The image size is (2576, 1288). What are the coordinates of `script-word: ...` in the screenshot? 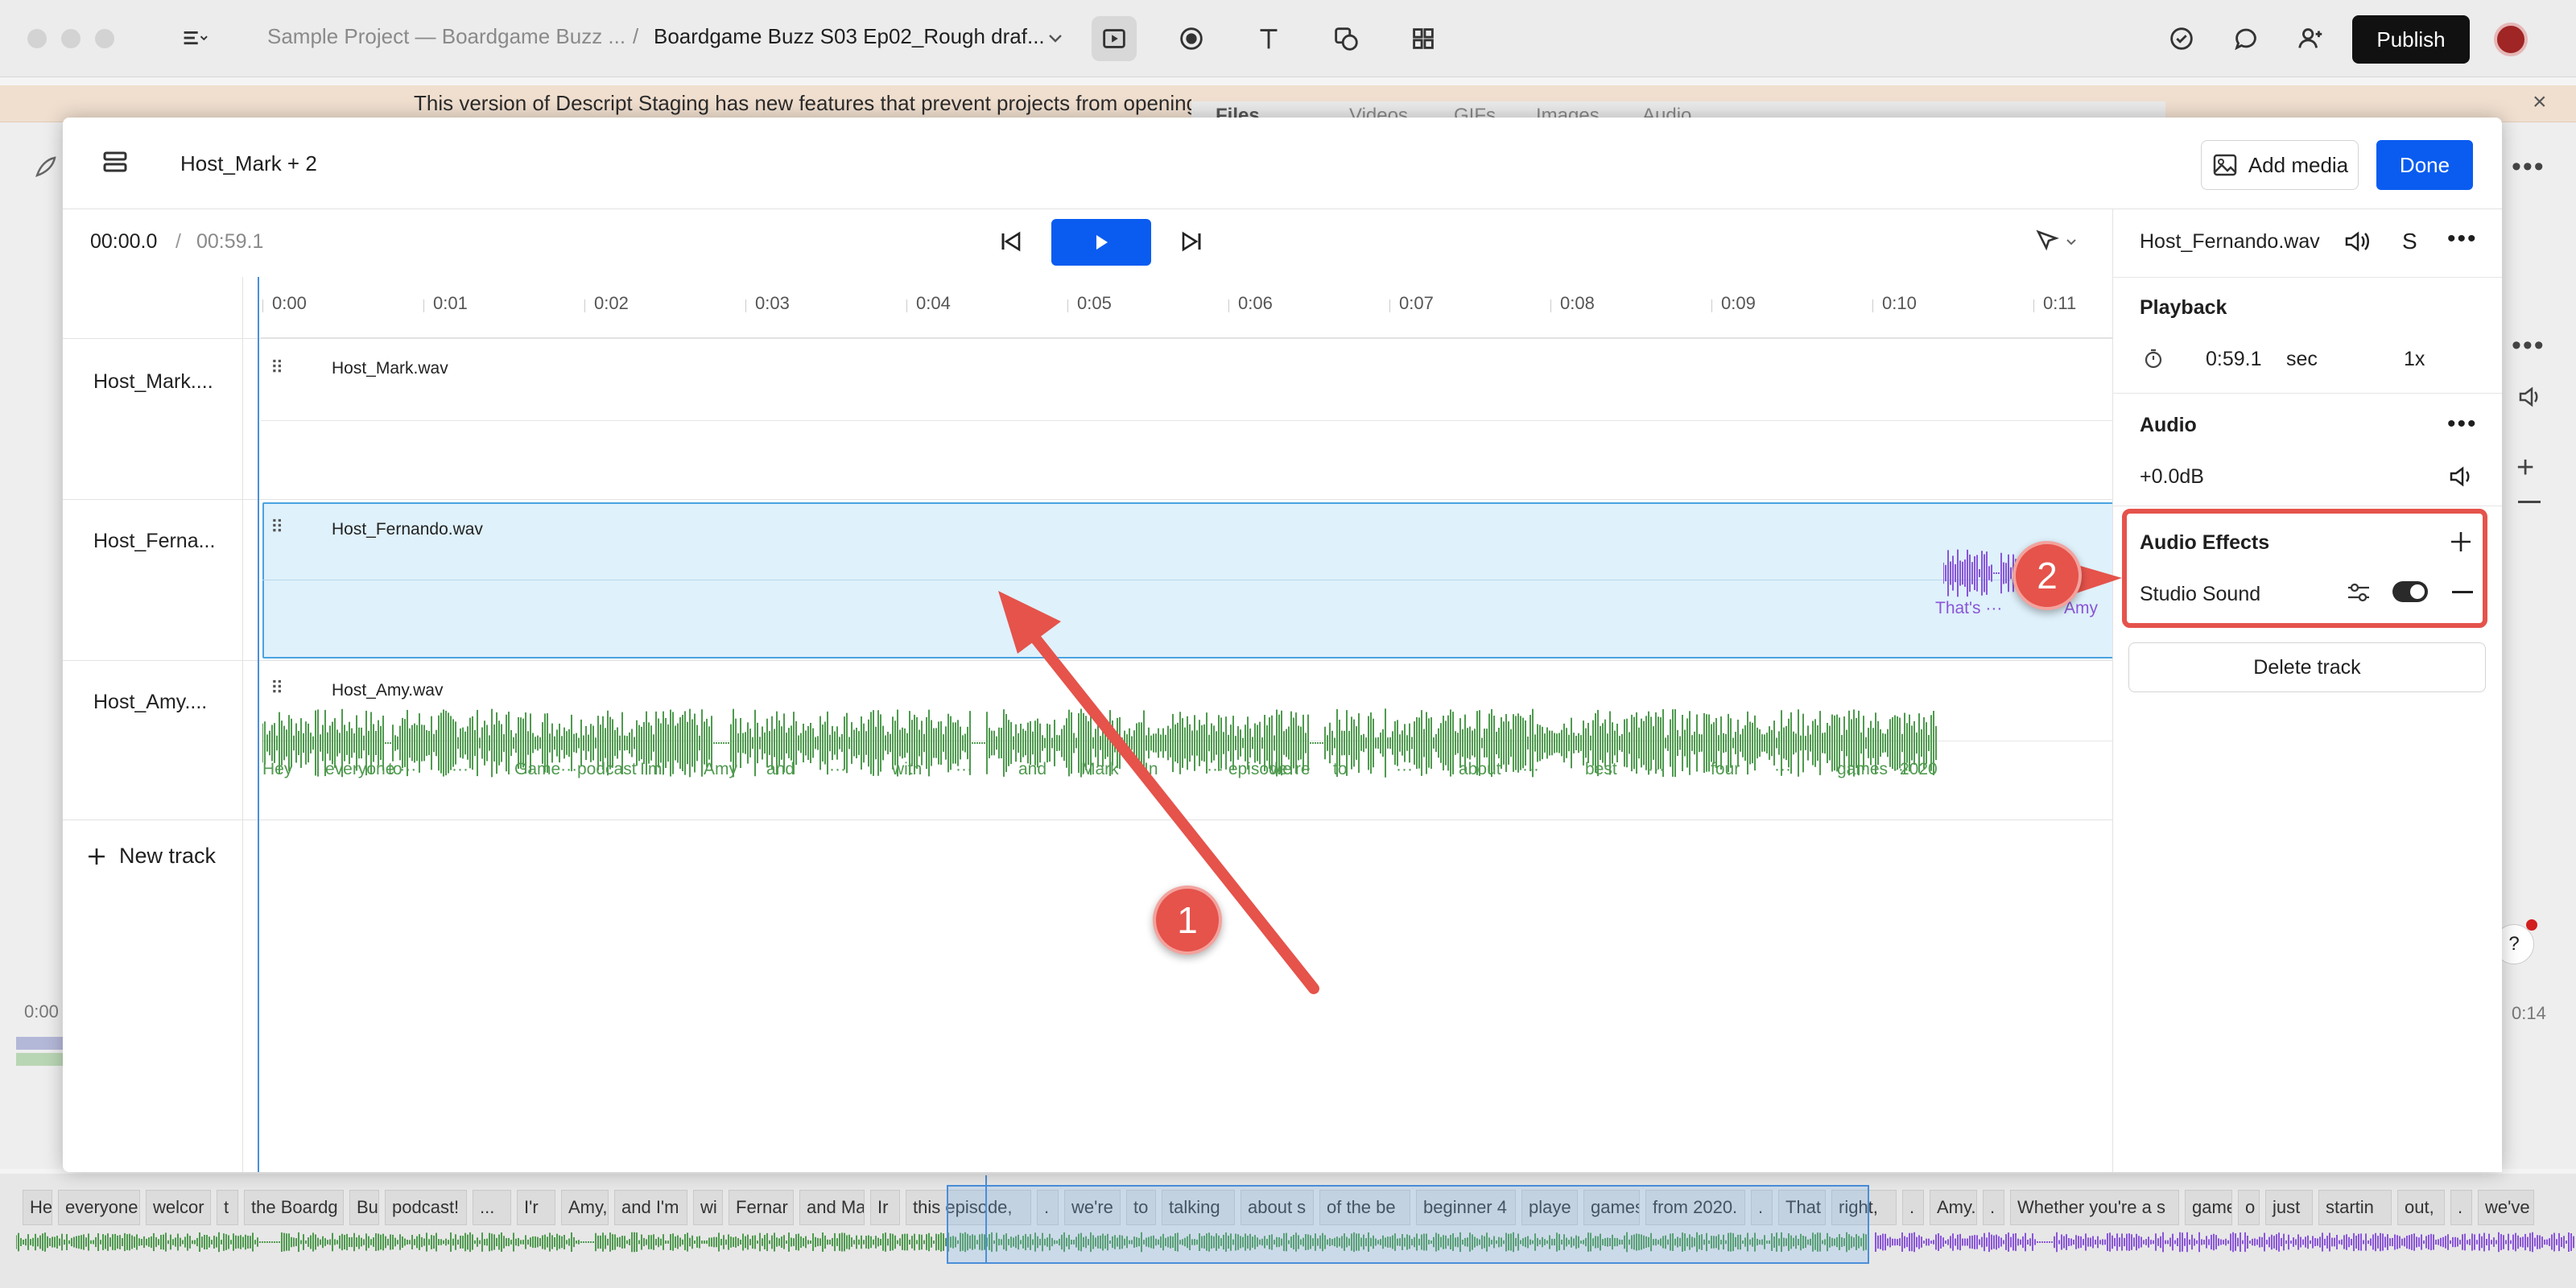 It's located at (492, 1207).